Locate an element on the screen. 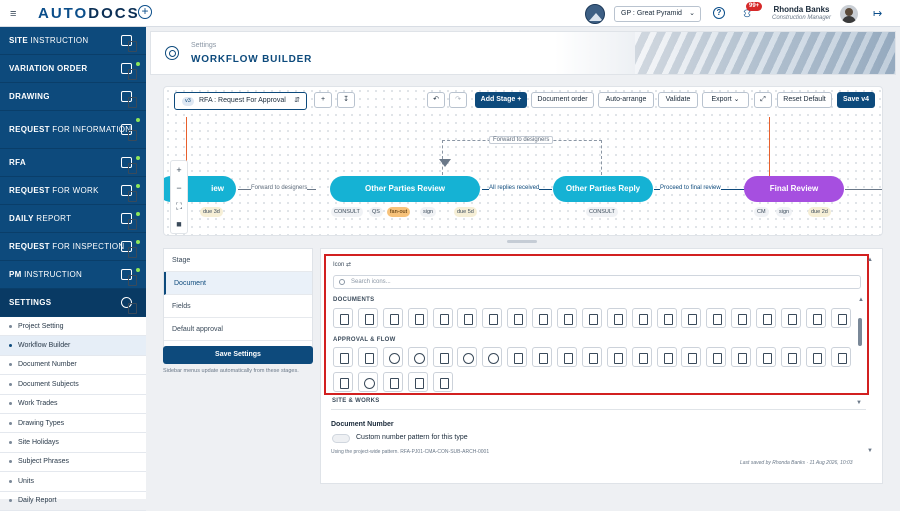 This screenshot has height=511, width=900. sidebar-item-drawing-types: Drawing Types is located at coordinates (73, 424).